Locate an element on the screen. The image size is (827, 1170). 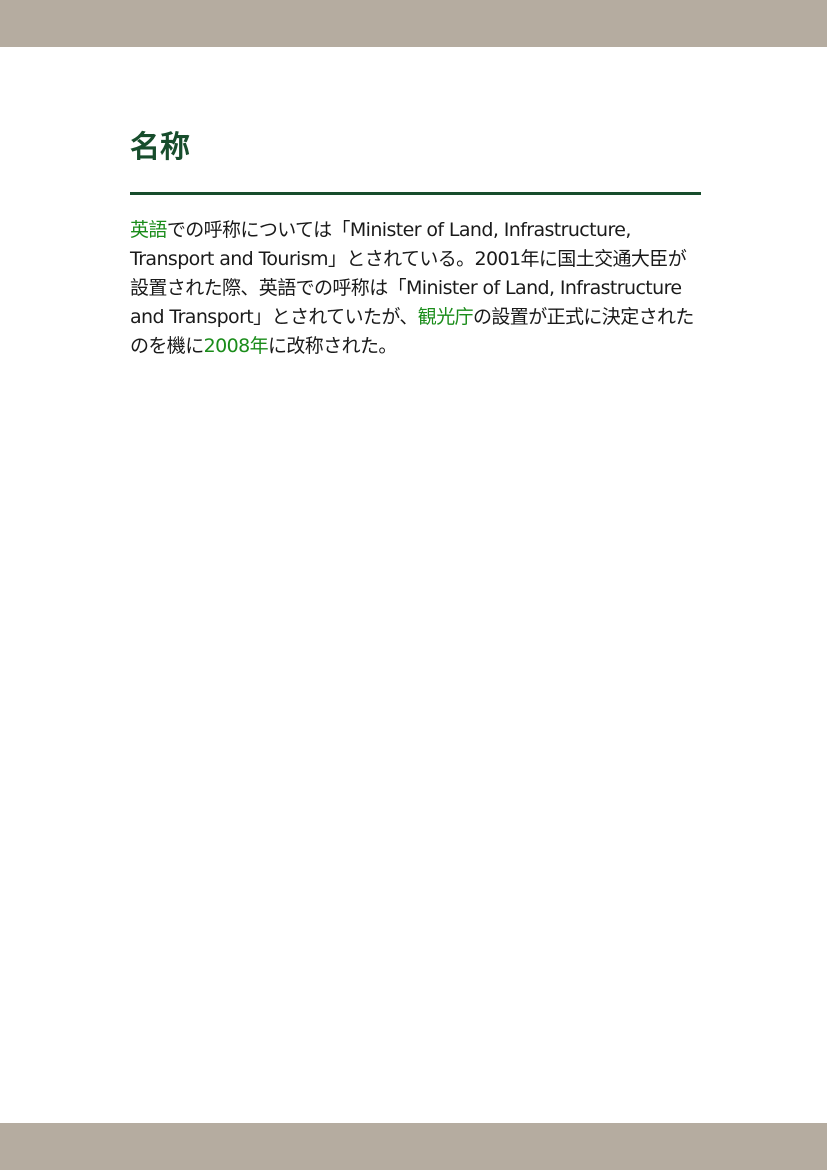
section-heading: 名称 is located at coordinates (160, 147).